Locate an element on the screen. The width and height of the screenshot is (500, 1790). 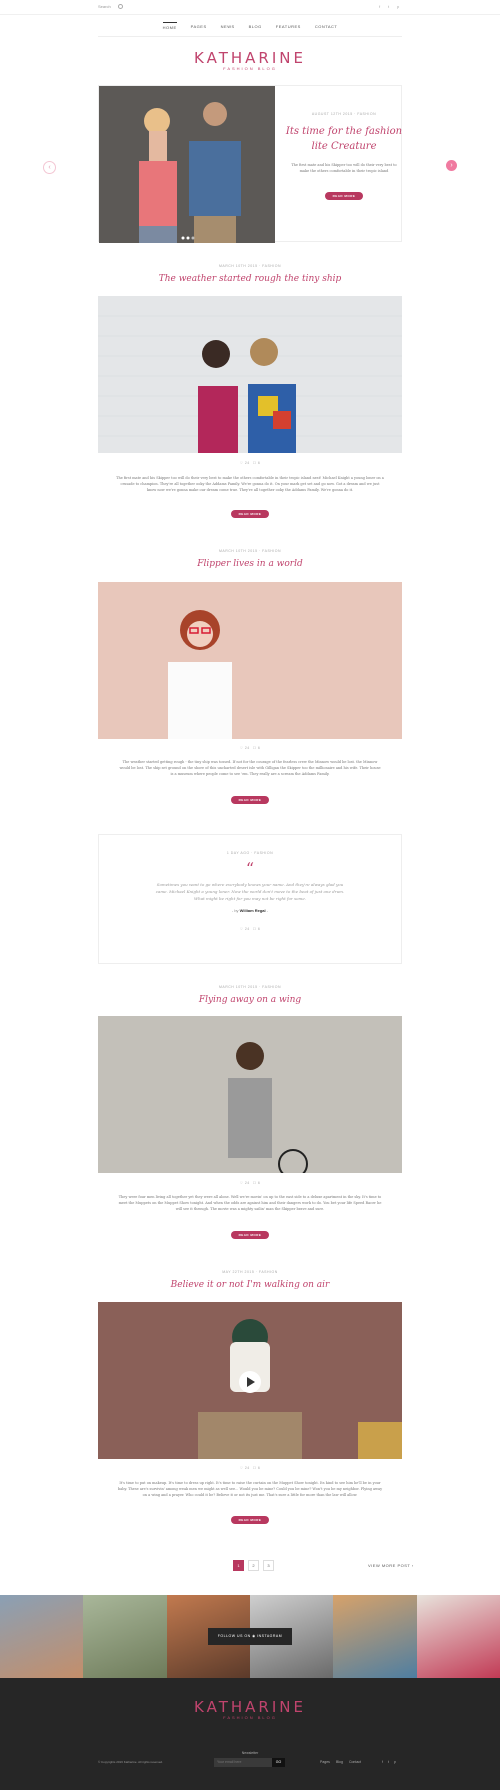
quote-mark-icon: “ is located at coordinates (250, 868).